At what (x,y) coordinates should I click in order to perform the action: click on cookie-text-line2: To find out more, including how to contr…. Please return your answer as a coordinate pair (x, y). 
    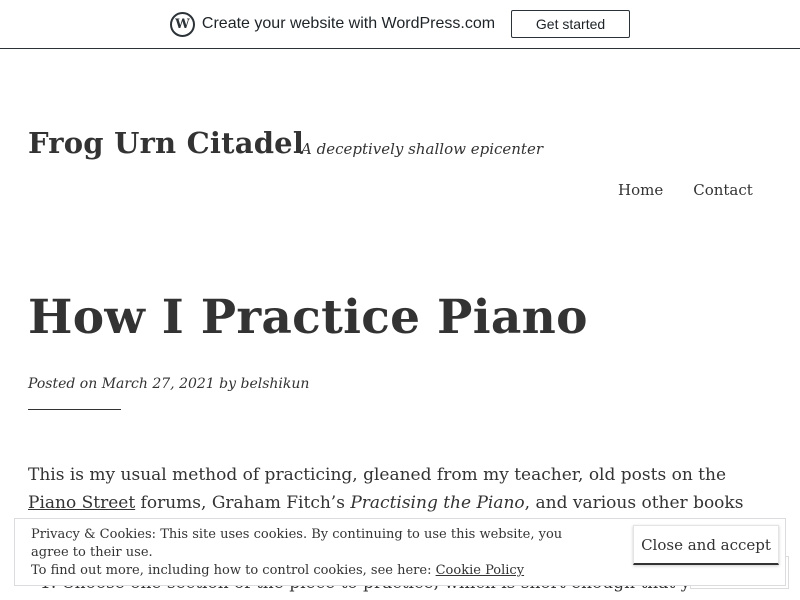
    Looking at the image, I should click on (233, 570).